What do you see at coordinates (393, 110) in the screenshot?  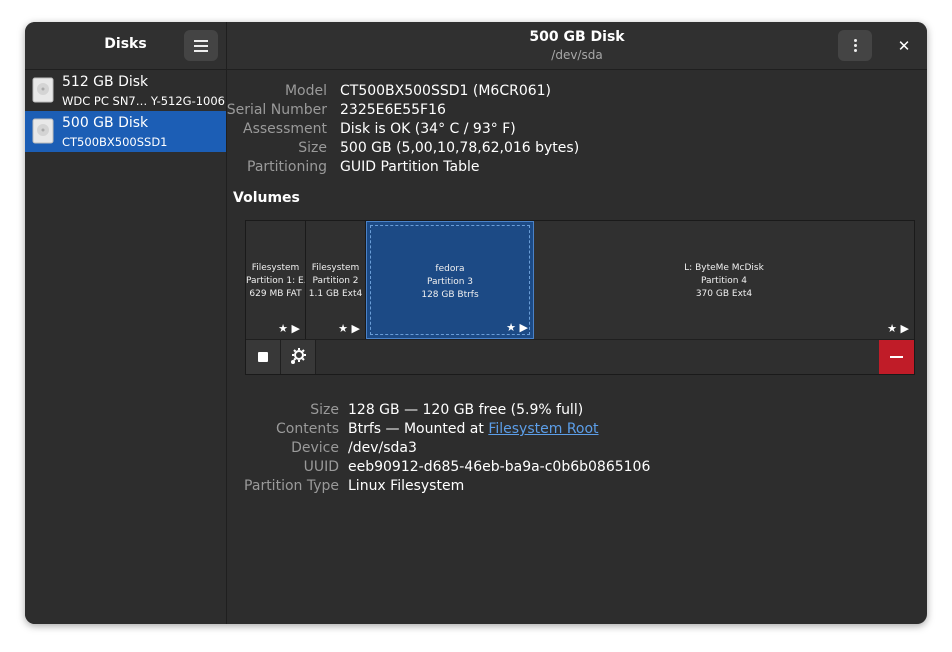 I see `serial-value: 2325E6E55F16` at bounding box center [393, 110].